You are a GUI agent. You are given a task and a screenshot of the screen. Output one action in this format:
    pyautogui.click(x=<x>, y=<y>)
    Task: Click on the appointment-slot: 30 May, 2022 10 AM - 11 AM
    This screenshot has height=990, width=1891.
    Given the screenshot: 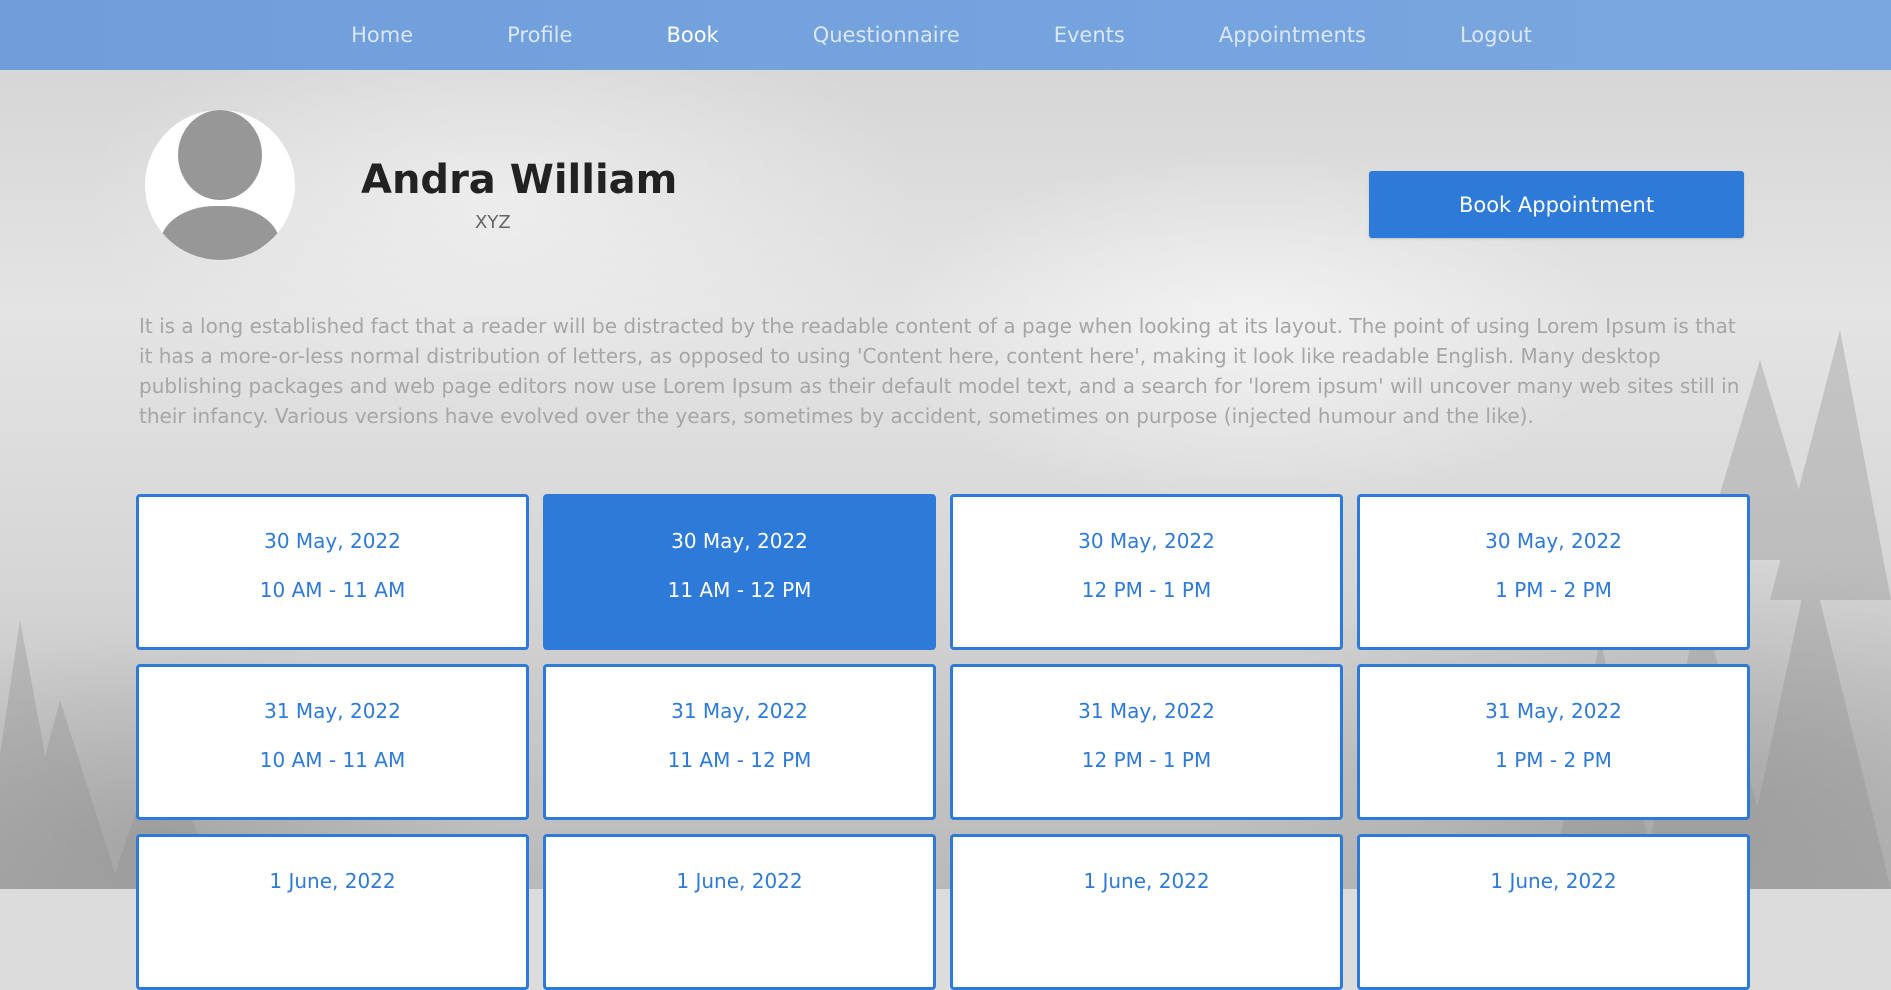 What is the action you would take?
    pyautogui.click(x=332, y=572)
    